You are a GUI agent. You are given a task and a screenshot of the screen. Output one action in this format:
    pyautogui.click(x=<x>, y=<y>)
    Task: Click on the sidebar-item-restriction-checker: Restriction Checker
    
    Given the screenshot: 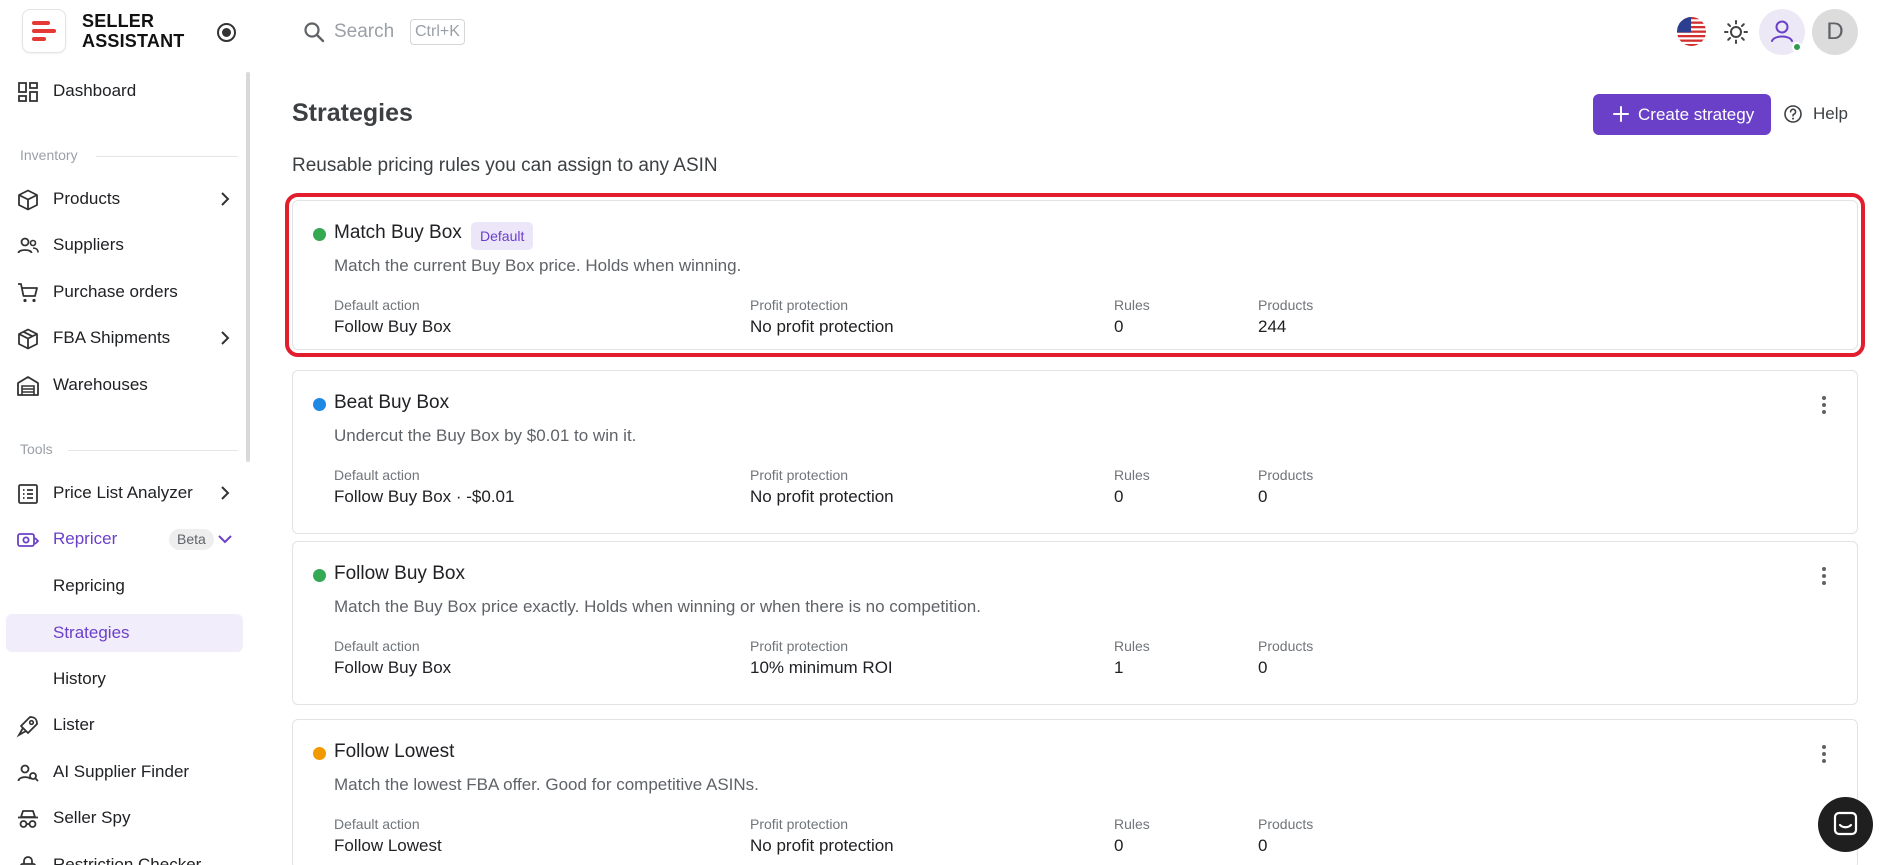 What is the action you would take?
    pyautogui.click(x=124, y=855)
    